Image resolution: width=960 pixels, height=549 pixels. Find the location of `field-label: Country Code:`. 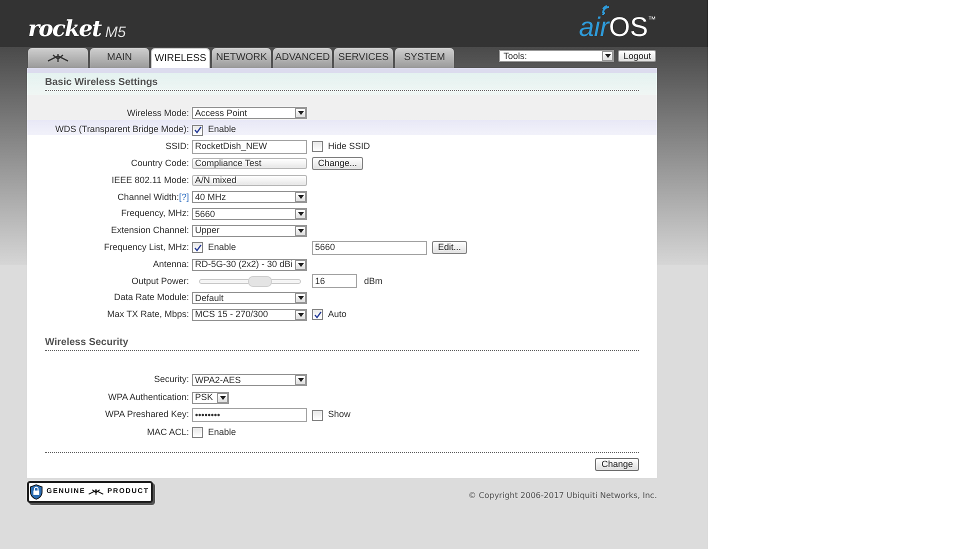

field-label: Country Code: is located at coordinates (159, 163).